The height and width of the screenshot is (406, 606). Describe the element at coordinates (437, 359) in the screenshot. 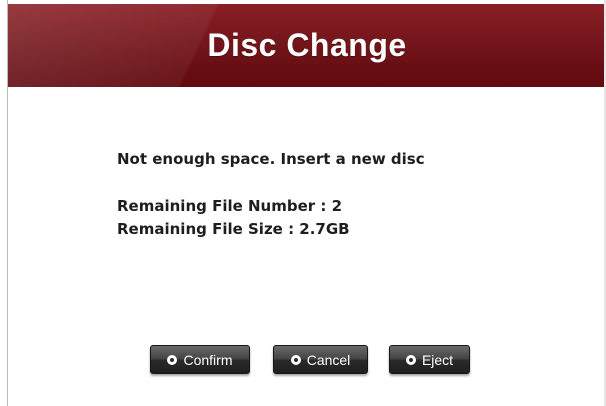

I see `eject-button-label: Eject` at that location.